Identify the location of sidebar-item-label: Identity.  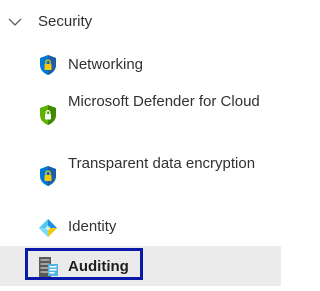
(92, 226).